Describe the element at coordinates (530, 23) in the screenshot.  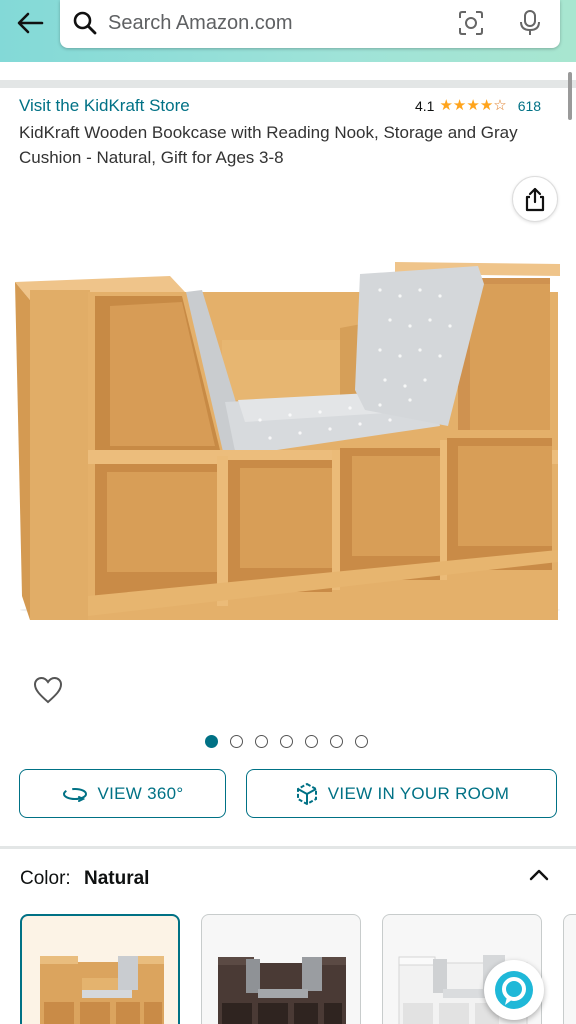
I see `microphone-icon` at that location.